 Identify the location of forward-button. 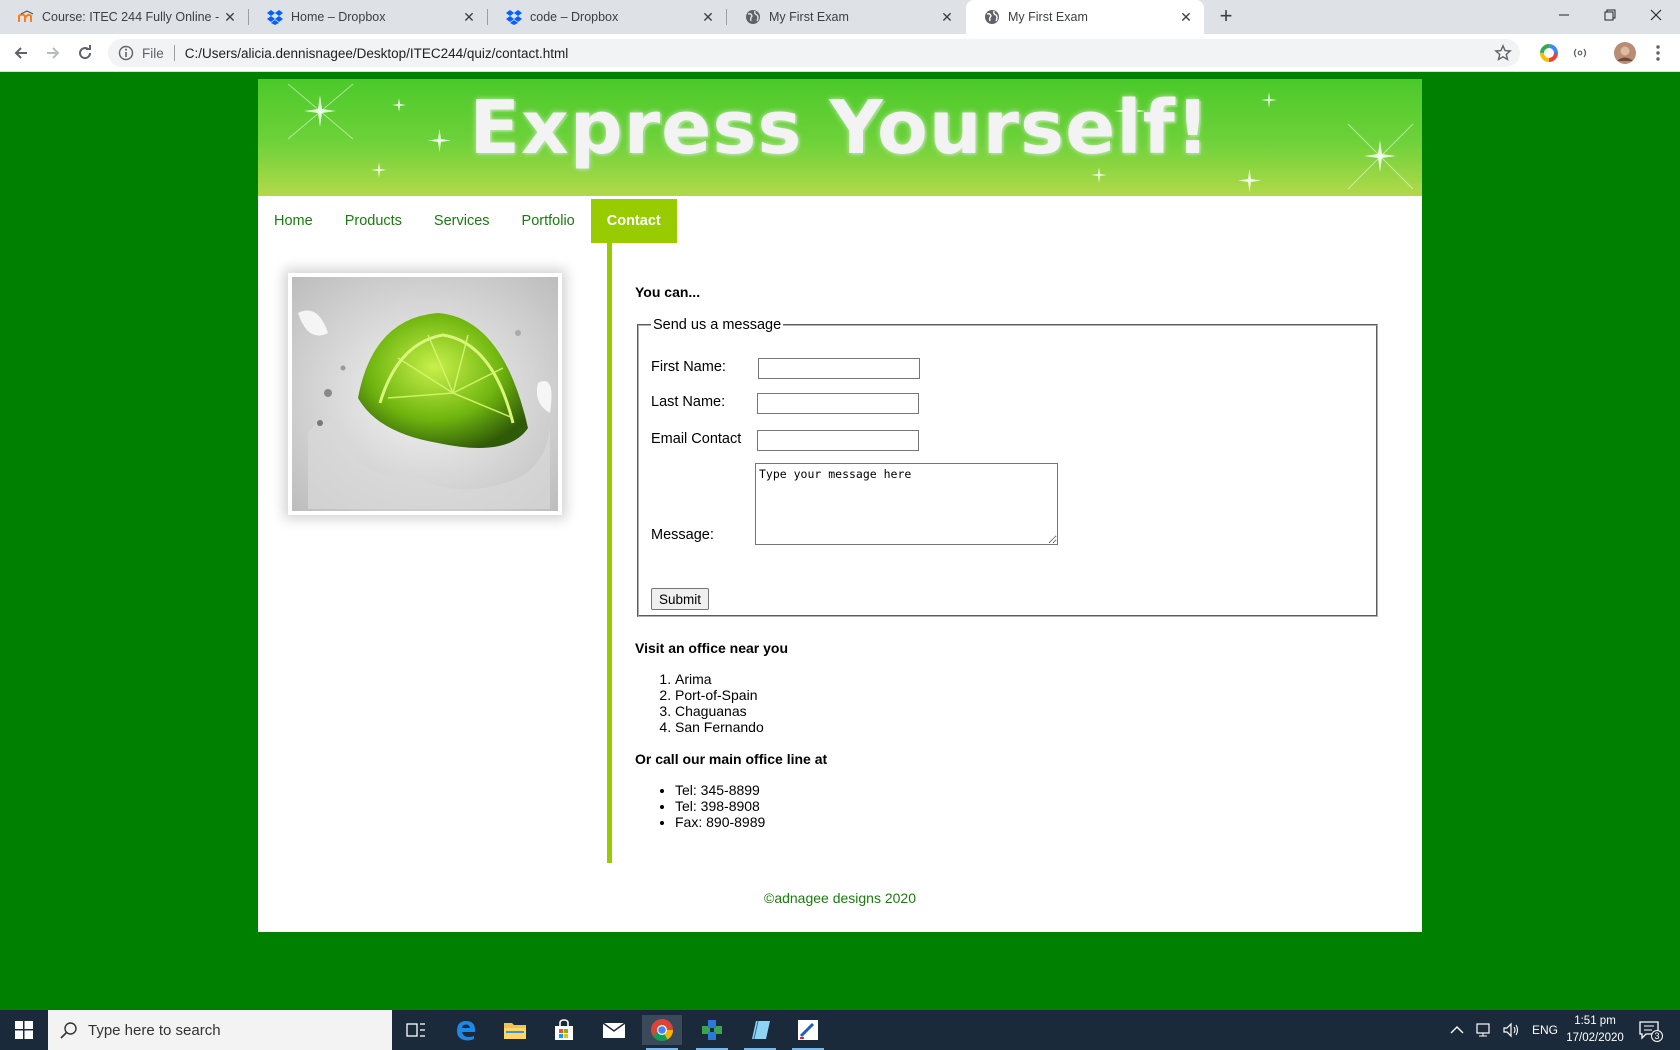
(53, 53).